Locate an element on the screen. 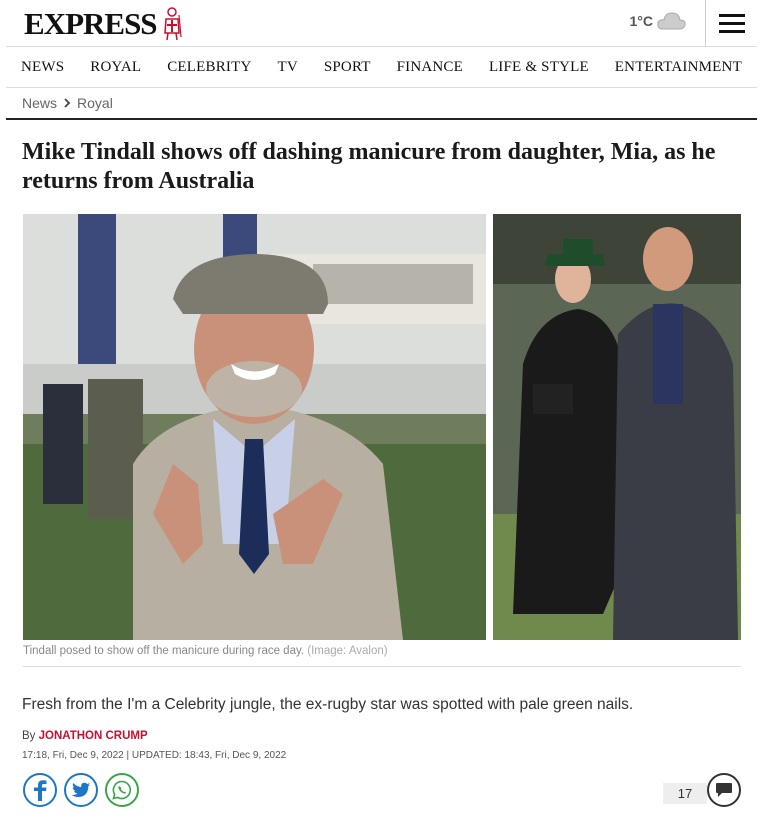  nav-item-sport: SPORT is located at coordinates (347, 67).